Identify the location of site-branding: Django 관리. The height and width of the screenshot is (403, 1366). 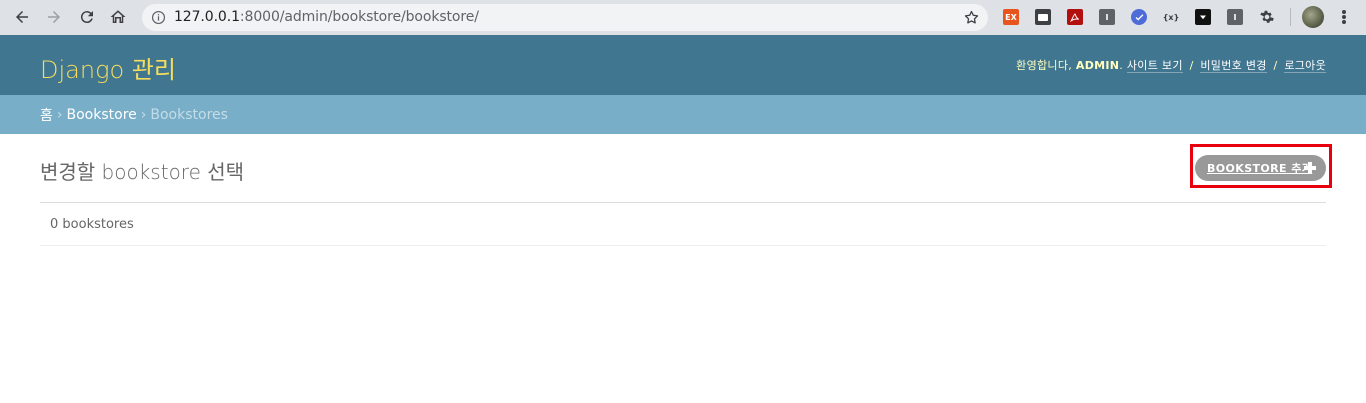
(108, 67).